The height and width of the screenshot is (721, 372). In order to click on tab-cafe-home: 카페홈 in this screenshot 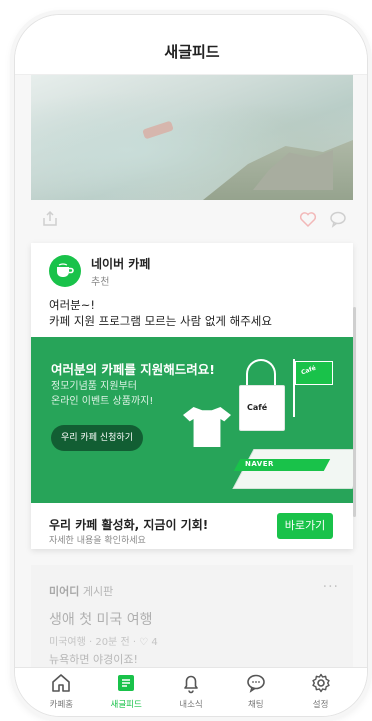, I will do `click(61, 692)`.